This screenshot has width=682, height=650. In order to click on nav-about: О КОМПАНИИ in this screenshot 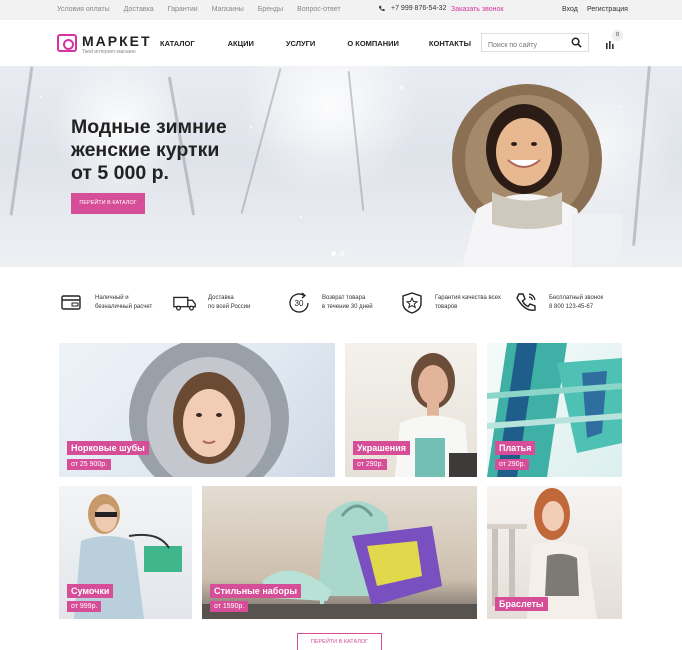, I will do `click(373, 43)`.